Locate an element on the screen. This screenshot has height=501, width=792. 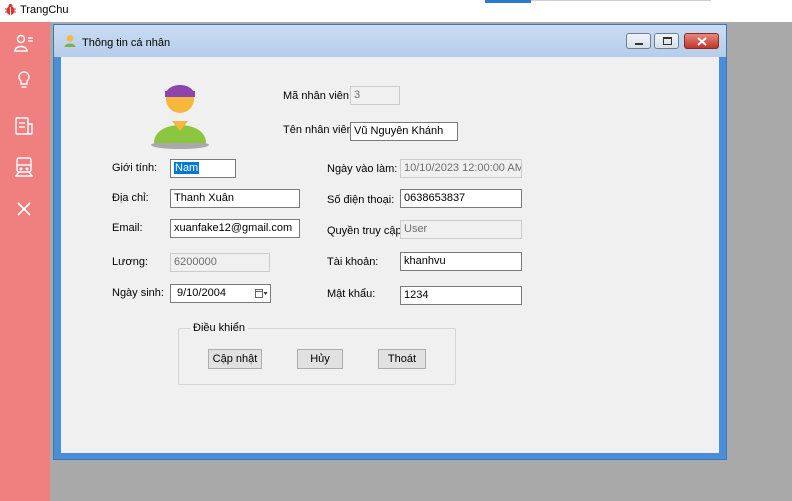
app-title: TrangChu is located at coordinates (44, 10).